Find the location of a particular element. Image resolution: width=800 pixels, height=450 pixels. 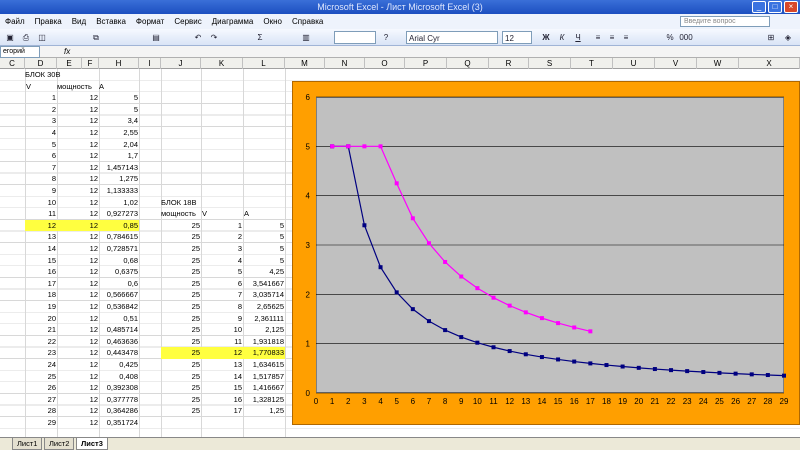

align-center-icon: ≡ is located at coordinates (612, 37).